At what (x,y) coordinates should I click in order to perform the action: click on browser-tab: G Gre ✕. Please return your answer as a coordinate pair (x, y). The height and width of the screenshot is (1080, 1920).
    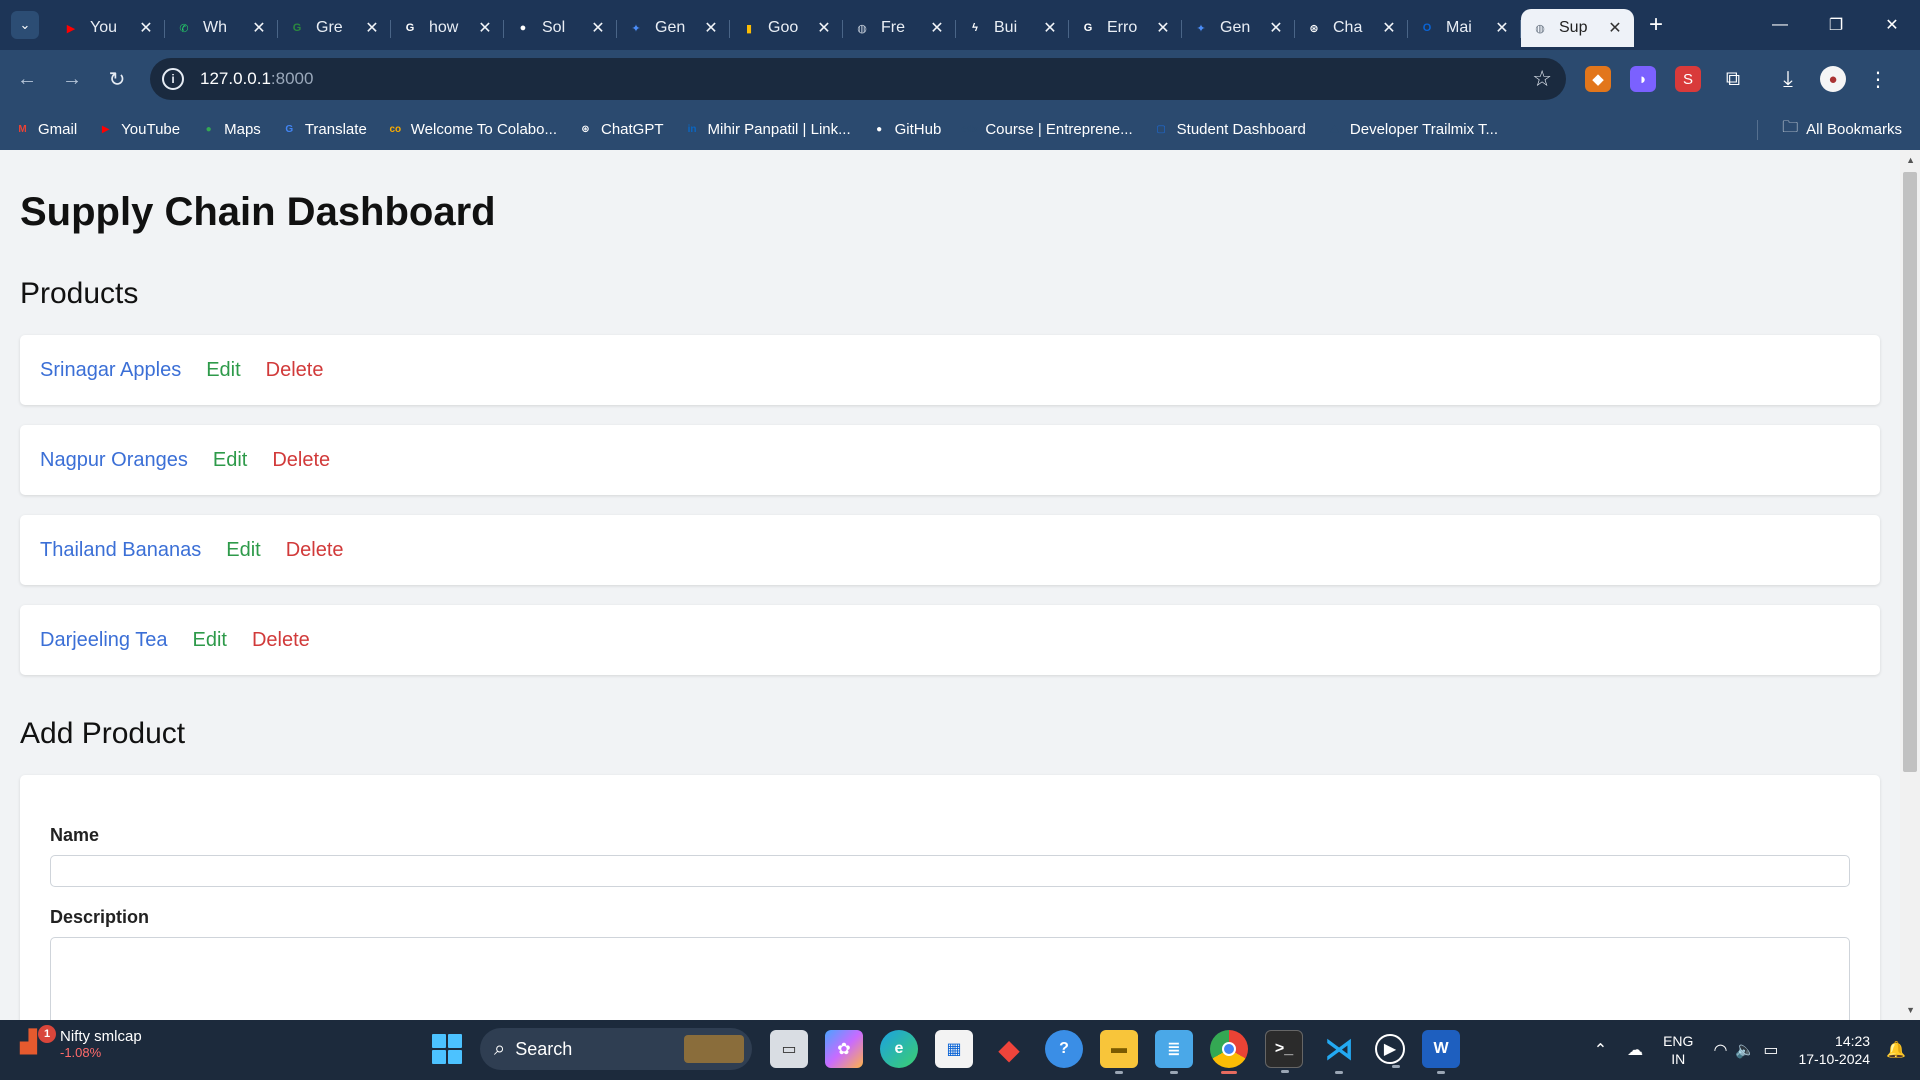
    Looking at the image, I should click on (334, 28).